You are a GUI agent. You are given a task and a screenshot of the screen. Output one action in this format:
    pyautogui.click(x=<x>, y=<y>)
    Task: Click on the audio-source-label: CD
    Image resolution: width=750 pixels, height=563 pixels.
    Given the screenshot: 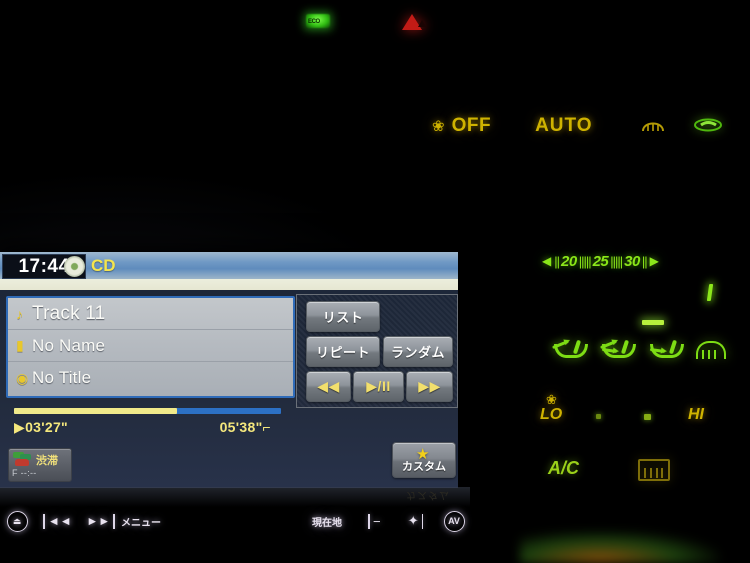 What is the action you would take?
    pyautogui.click(x=103, y=265)
    